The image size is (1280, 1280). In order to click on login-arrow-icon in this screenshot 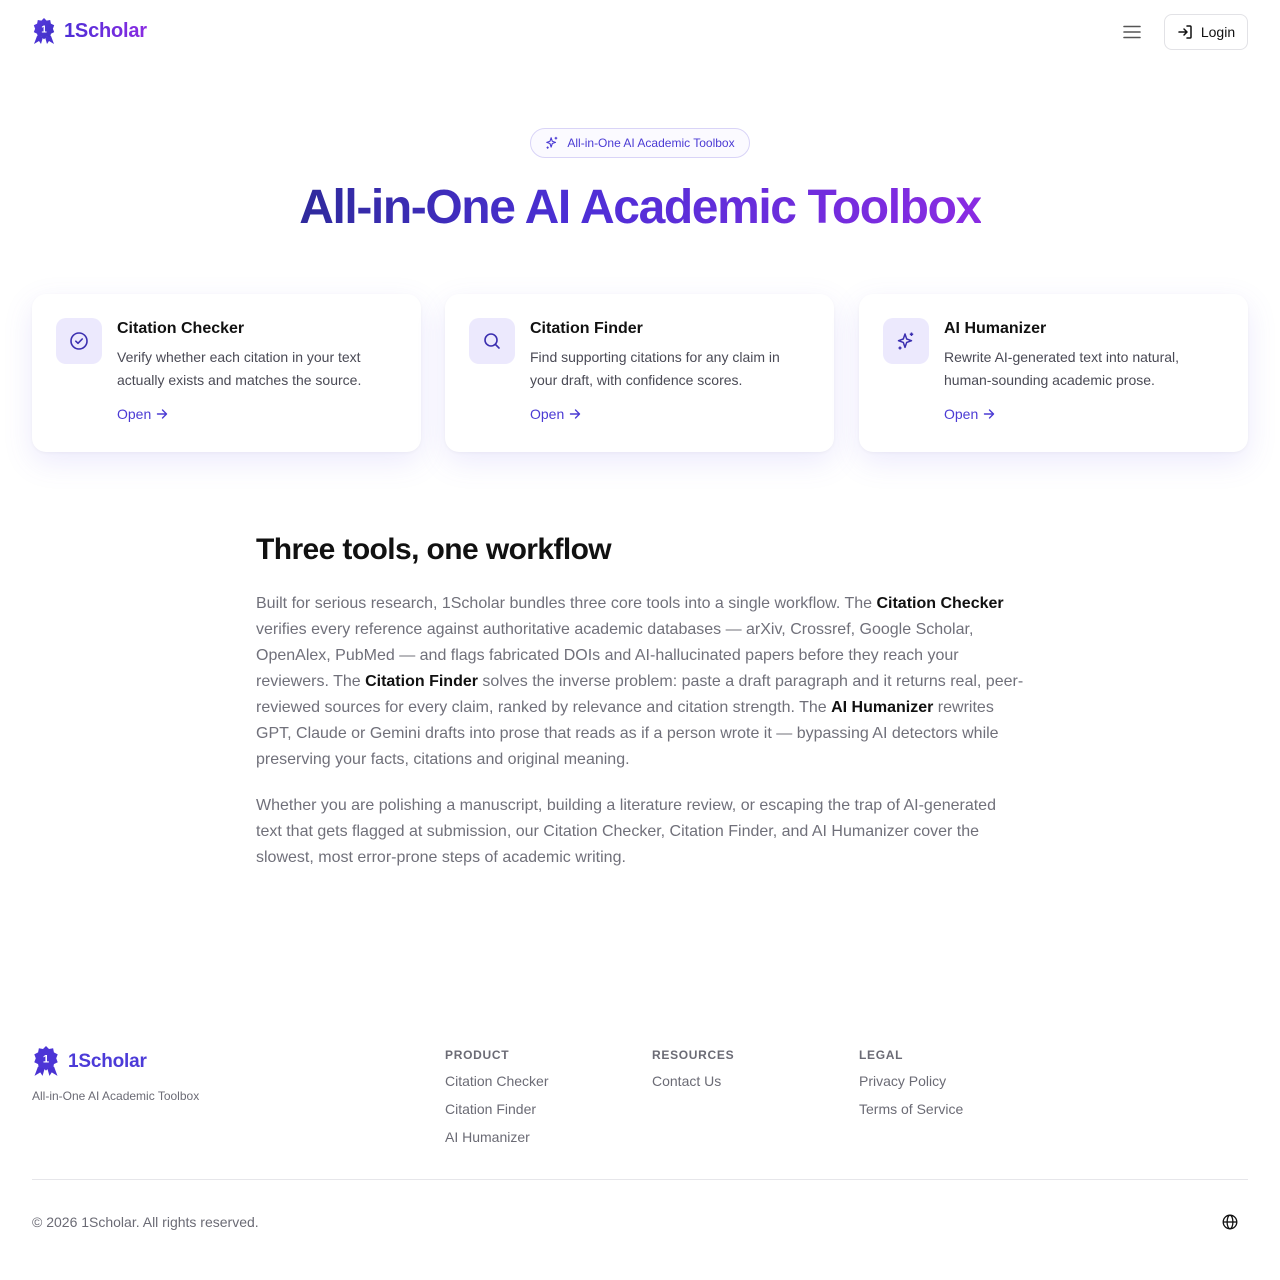, I will do `click(1185, 32)`.